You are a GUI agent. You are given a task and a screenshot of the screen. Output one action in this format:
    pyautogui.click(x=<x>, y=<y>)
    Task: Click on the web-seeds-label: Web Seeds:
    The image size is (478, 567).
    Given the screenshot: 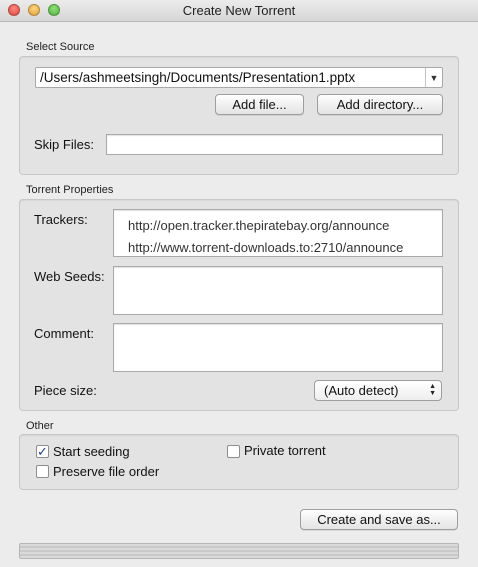 What is the action you would take?
    pyautogui.click(x=69, y=276)
    